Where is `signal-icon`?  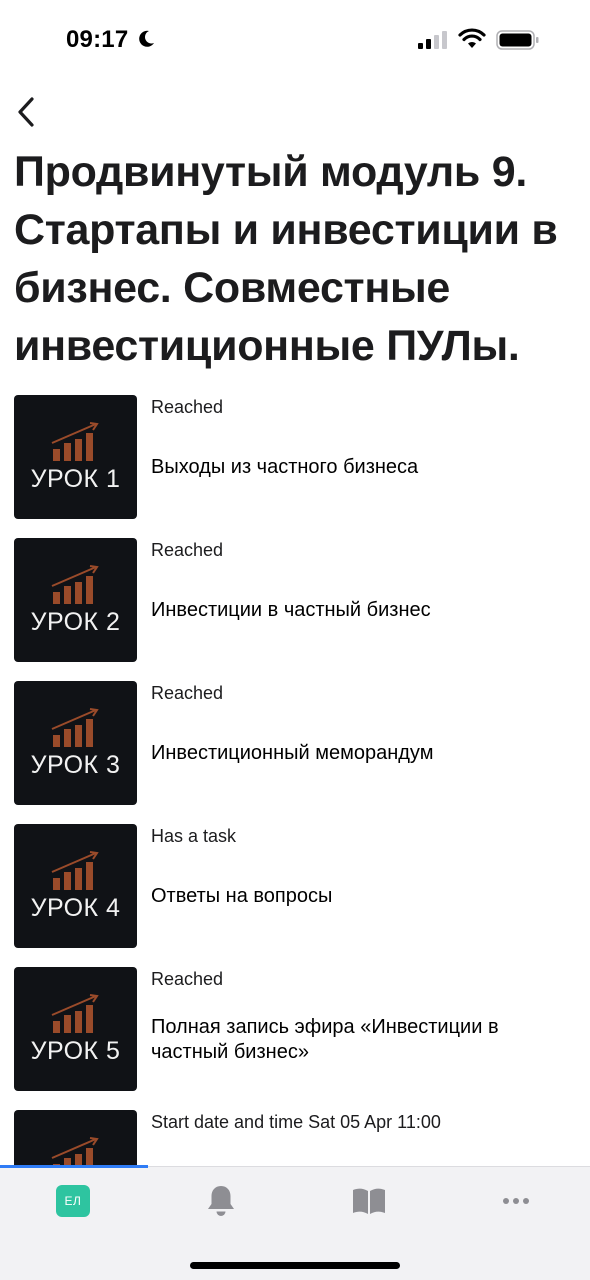 signal-icon is located at coordinates (432, 40).